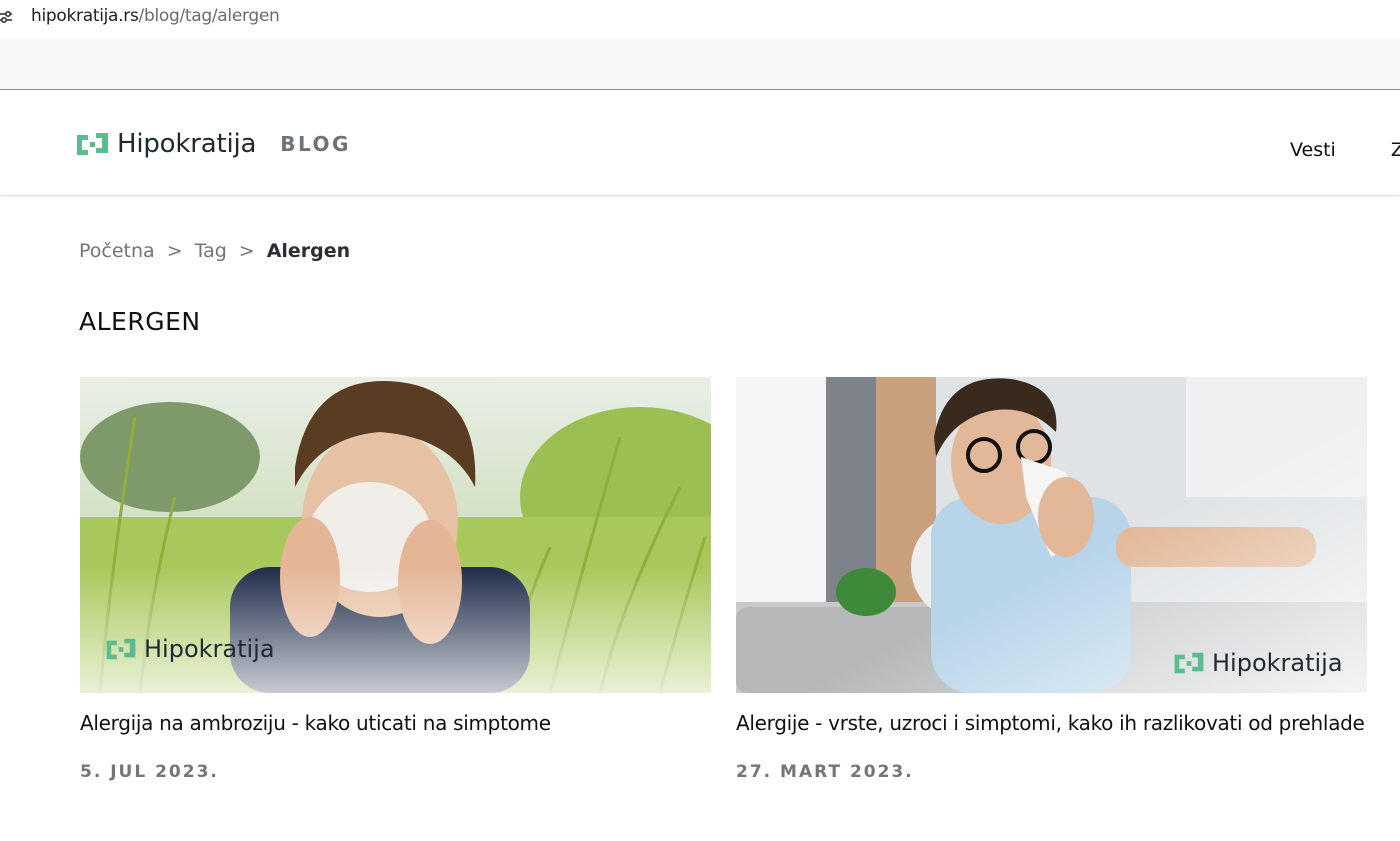 The height and width of the screenshot is (841, 1400). I want to click on brand-logo-link: Hipokratija BLOG, so click(214, 144).